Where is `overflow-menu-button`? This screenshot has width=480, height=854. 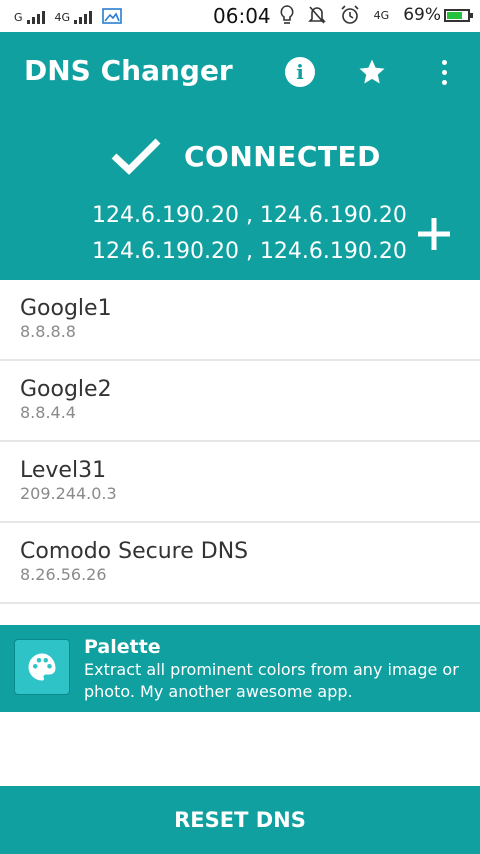
overflow-menu-button is located at coordinates (444, 72).